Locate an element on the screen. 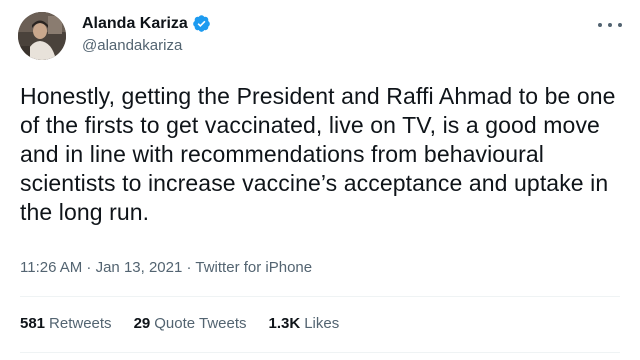 This screenshot has height=360, width=640. likes-stat: 1.3K Likes is located at coordinates (304, 323).